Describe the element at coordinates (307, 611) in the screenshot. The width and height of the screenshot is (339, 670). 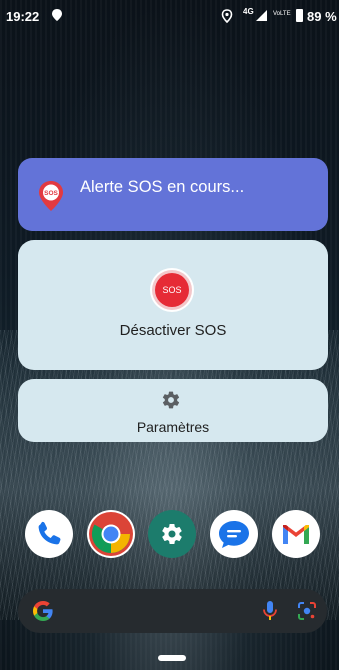
I see `google-lens-icon` at that location.